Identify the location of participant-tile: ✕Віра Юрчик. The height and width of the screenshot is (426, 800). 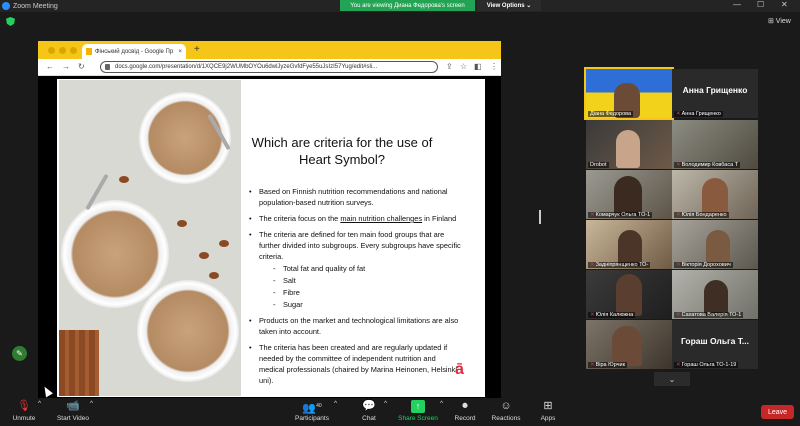
(629, 344).